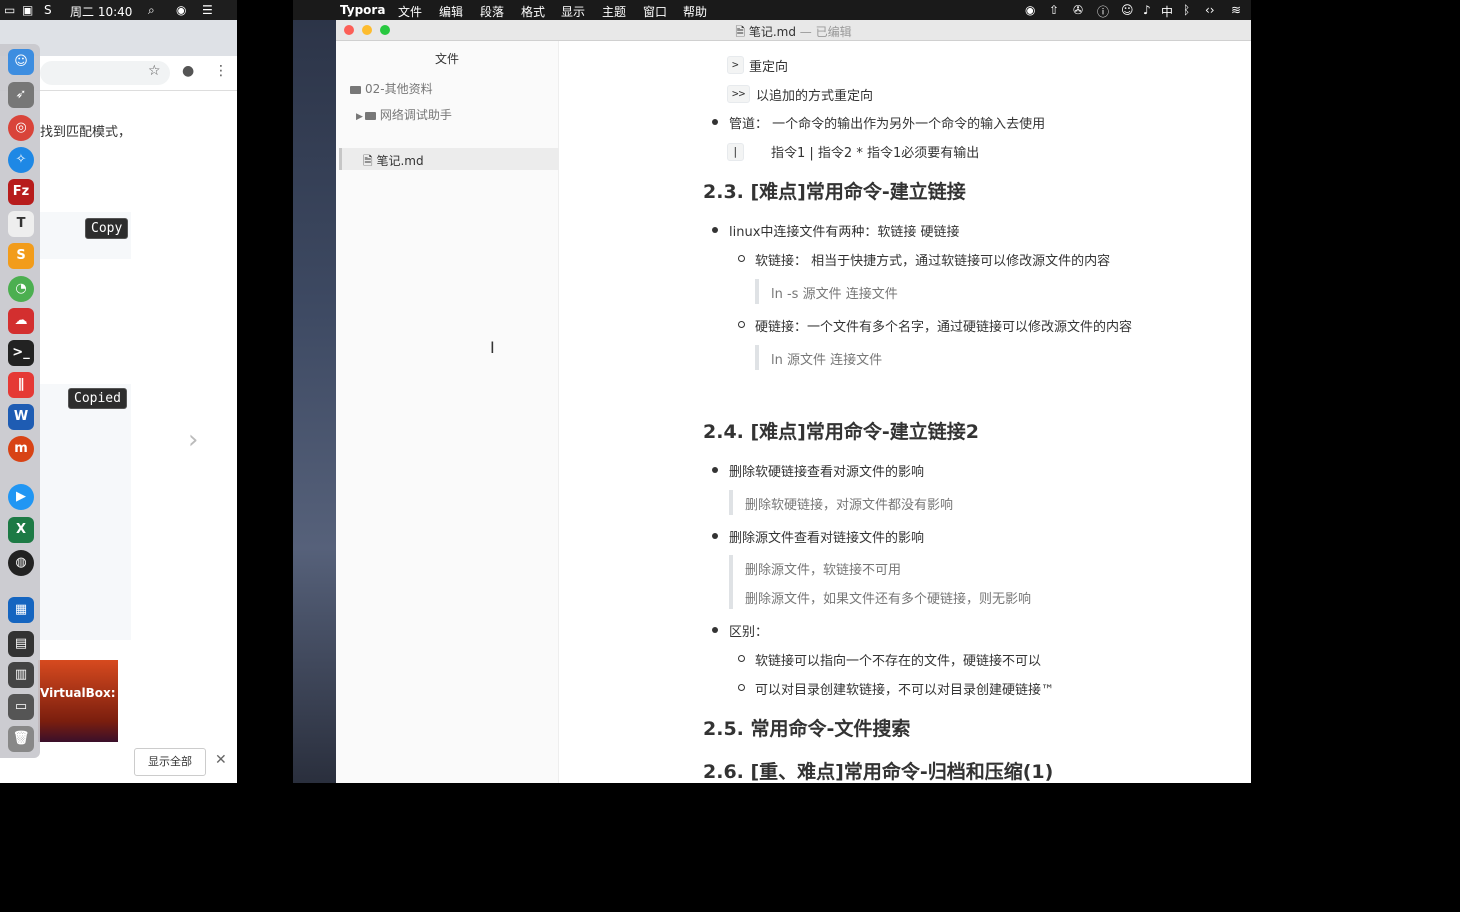 This screenshot has width=1460, height=912. Describe the element at coordinates (391, 88) in the screenshot. I see `tree-folder-other: 02-其他资料` at that location.